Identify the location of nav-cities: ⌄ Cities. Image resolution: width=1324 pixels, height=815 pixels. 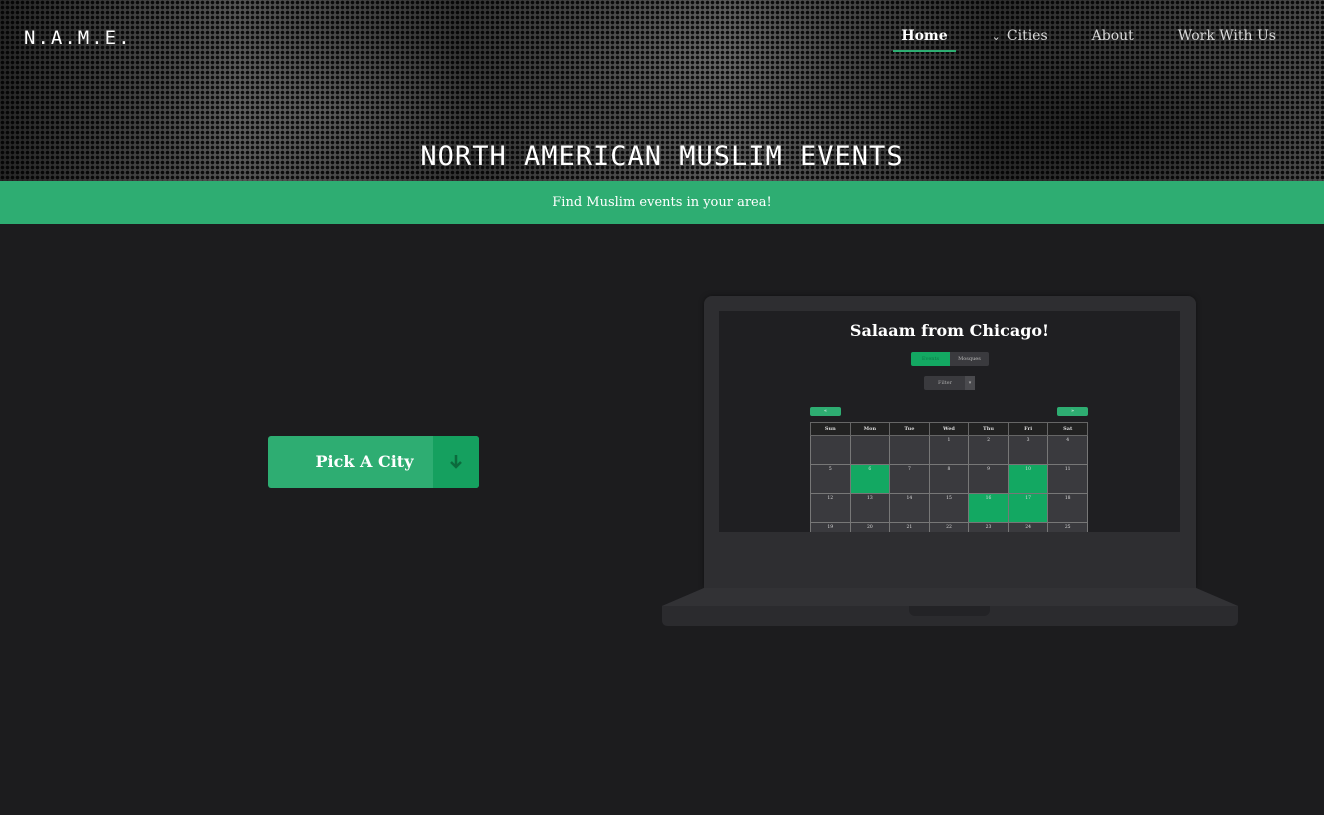
(1020, 40).